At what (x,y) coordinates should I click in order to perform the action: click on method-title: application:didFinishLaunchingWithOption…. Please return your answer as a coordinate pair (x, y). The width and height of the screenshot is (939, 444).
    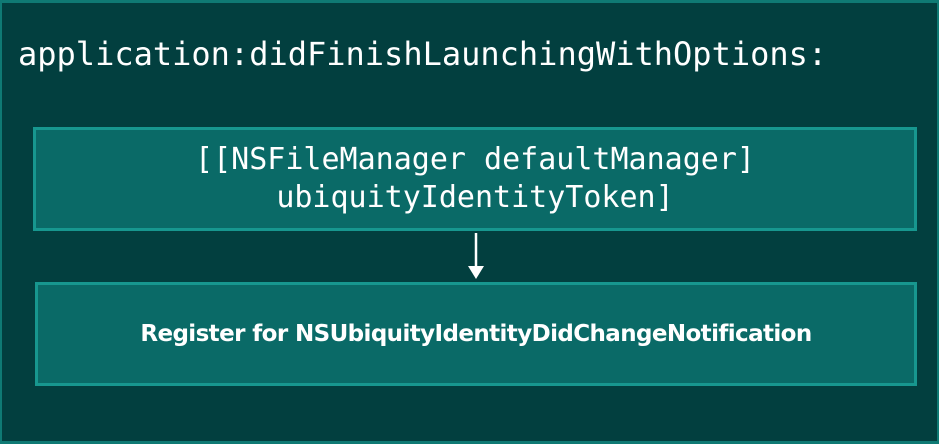
    Looking at the image, I should click on (423, 54).